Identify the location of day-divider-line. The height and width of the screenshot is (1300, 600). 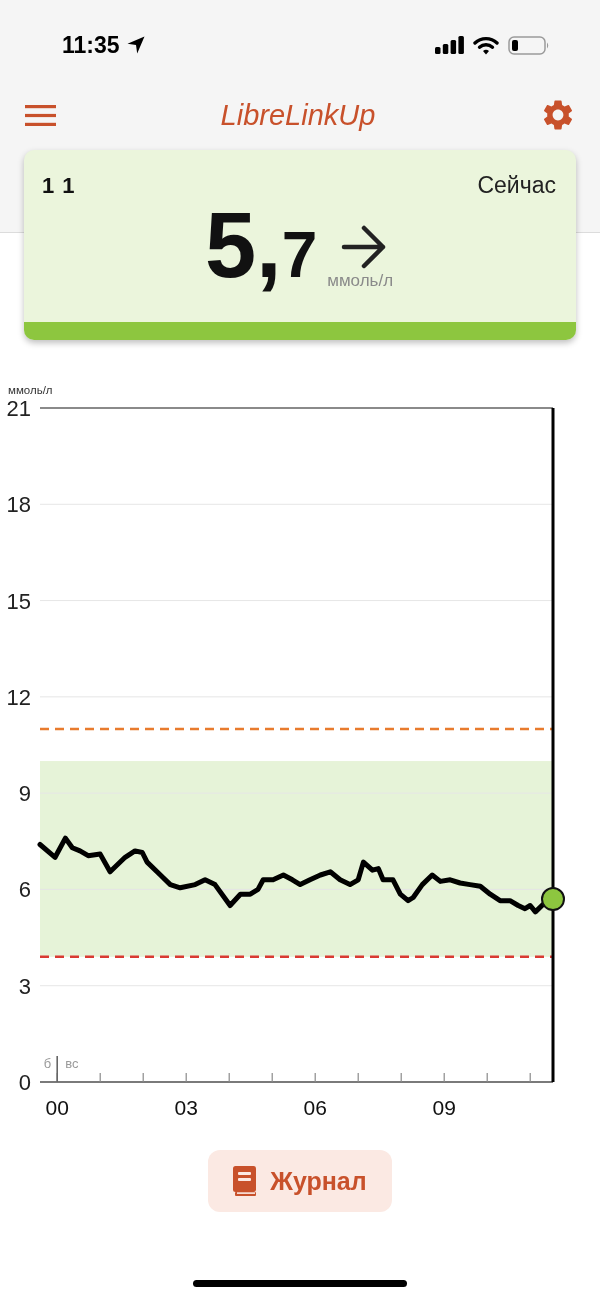
(57, 1069).